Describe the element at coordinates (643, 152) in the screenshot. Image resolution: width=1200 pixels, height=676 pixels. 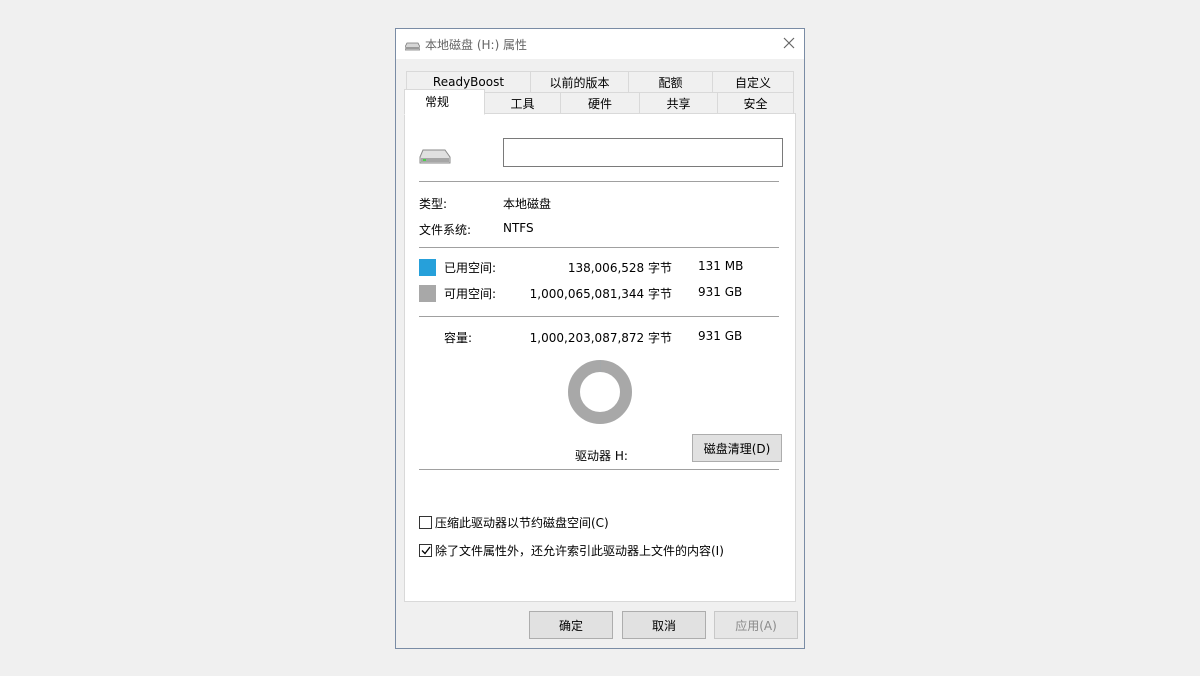
I see `volume-name-input` at that location.